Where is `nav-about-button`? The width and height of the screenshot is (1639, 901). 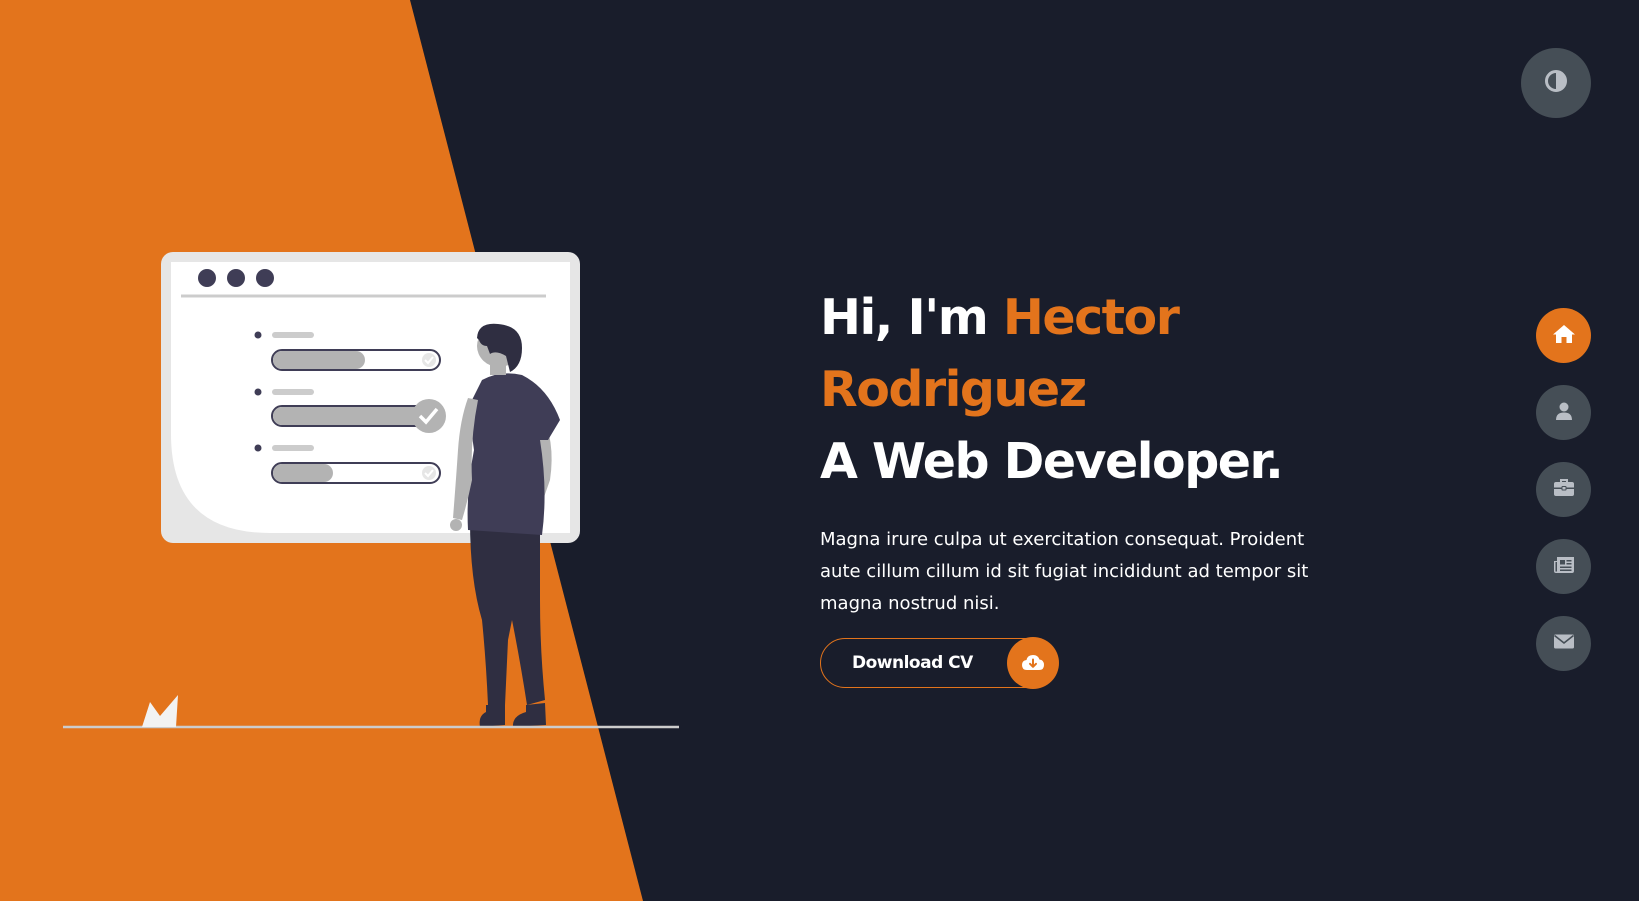
nav-about-button is located at coordinates (1563, 412).